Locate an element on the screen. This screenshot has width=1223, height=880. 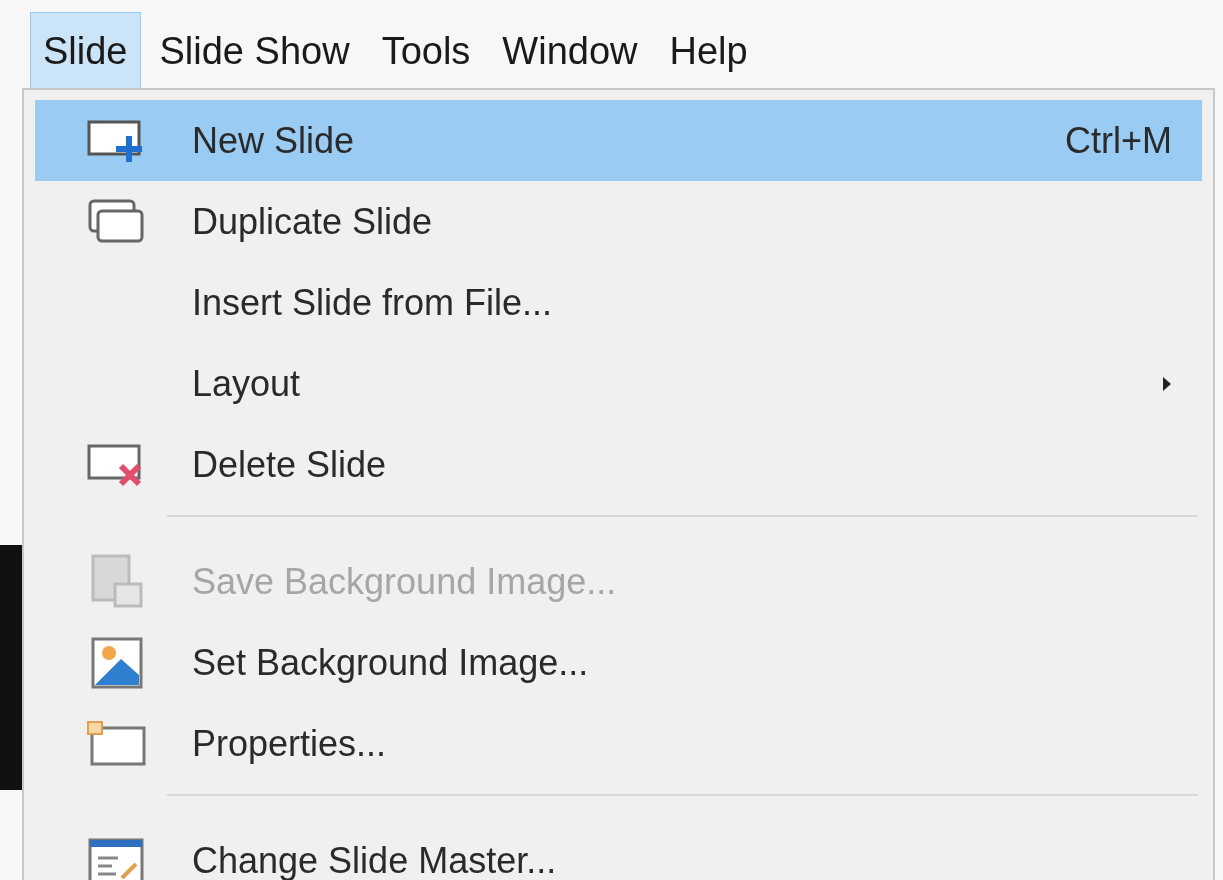
submenu-arrow-icon is located at coordinates (1167, 383).